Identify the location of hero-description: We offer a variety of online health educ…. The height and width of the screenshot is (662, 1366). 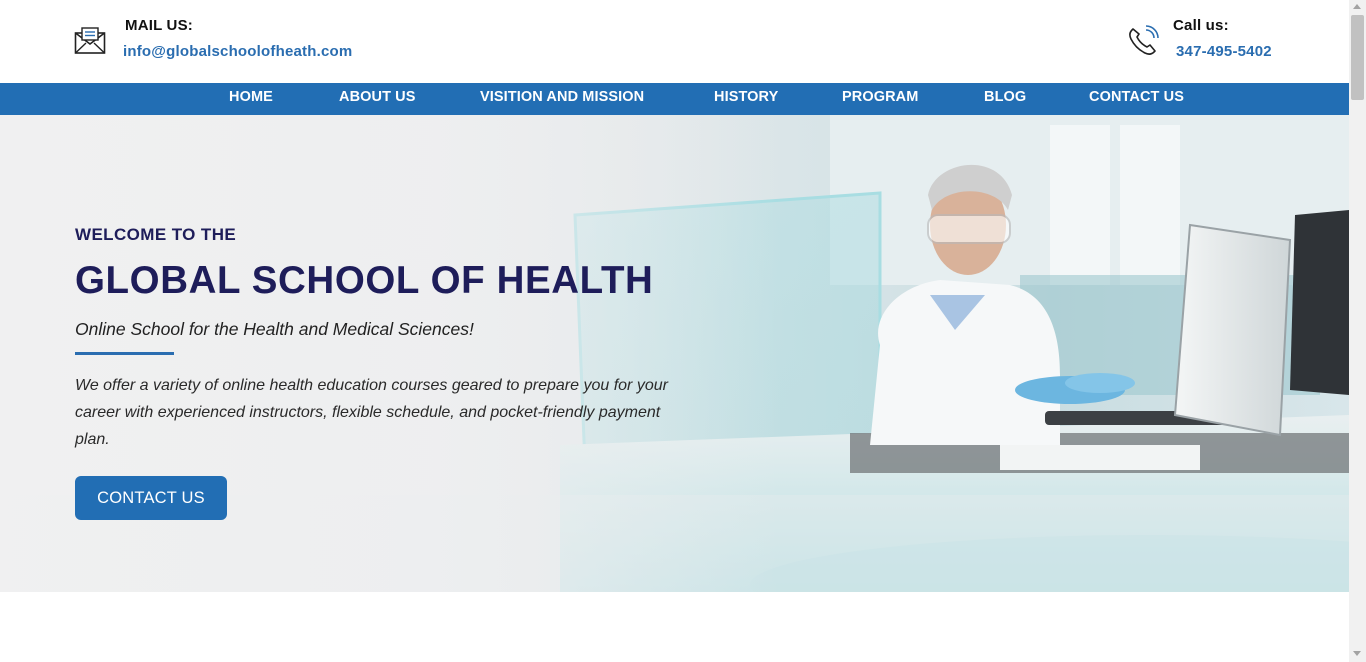
(371, 412).